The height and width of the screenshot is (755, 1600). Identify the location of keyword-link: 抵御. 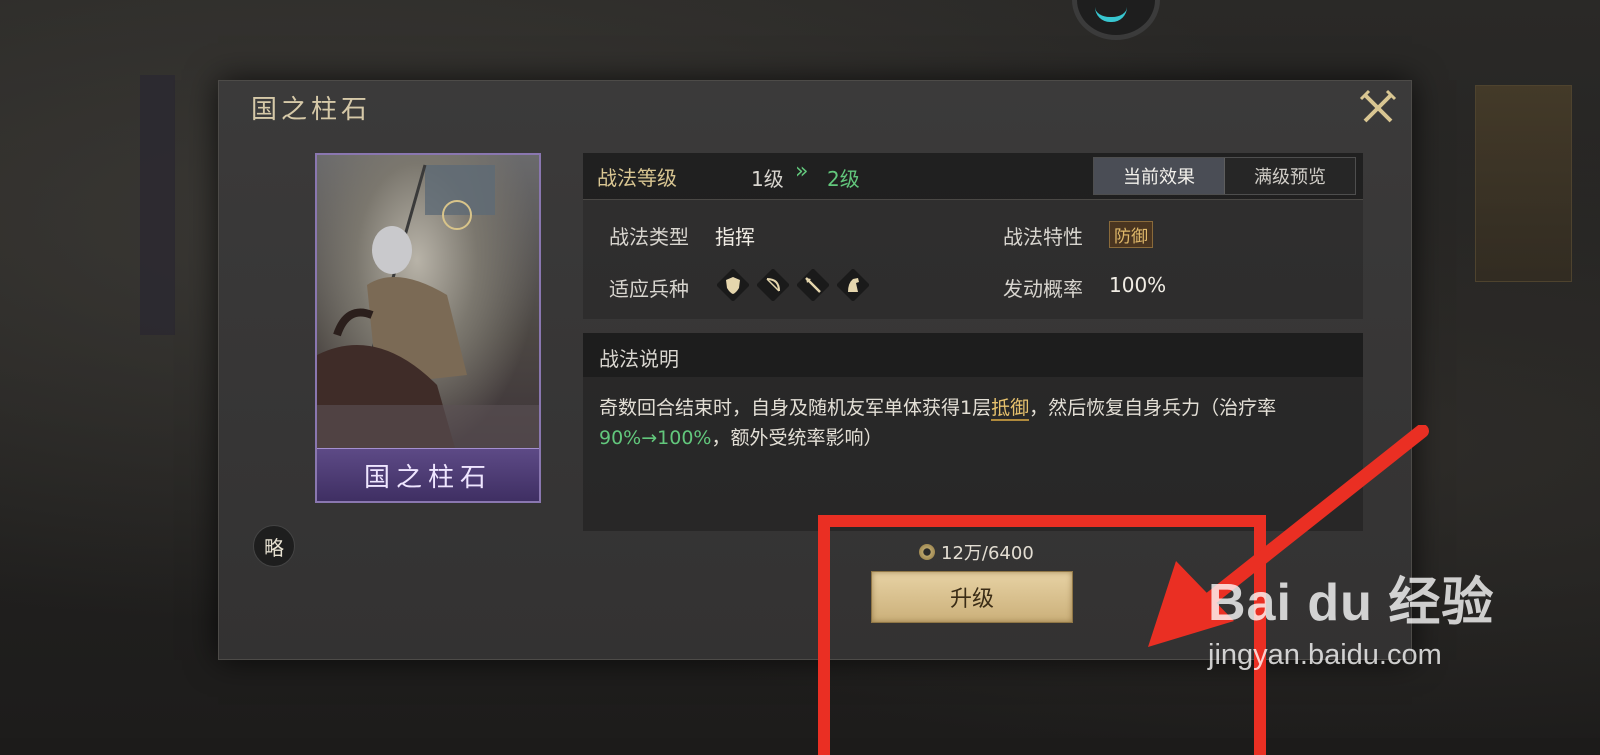
(1010, 409).